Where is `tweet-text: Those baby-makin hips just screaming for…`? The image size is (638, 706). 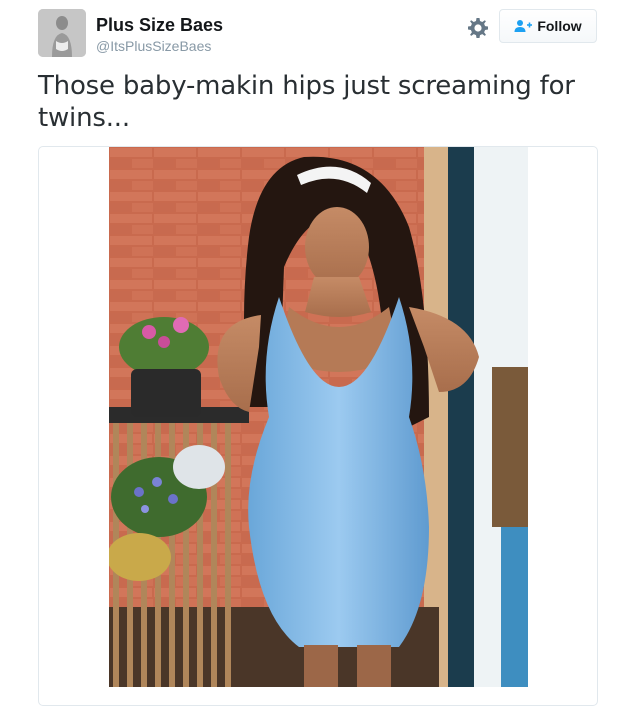 tweet-text: Those baby-makin hips just screaming for… is located at coordinates (306, 102).